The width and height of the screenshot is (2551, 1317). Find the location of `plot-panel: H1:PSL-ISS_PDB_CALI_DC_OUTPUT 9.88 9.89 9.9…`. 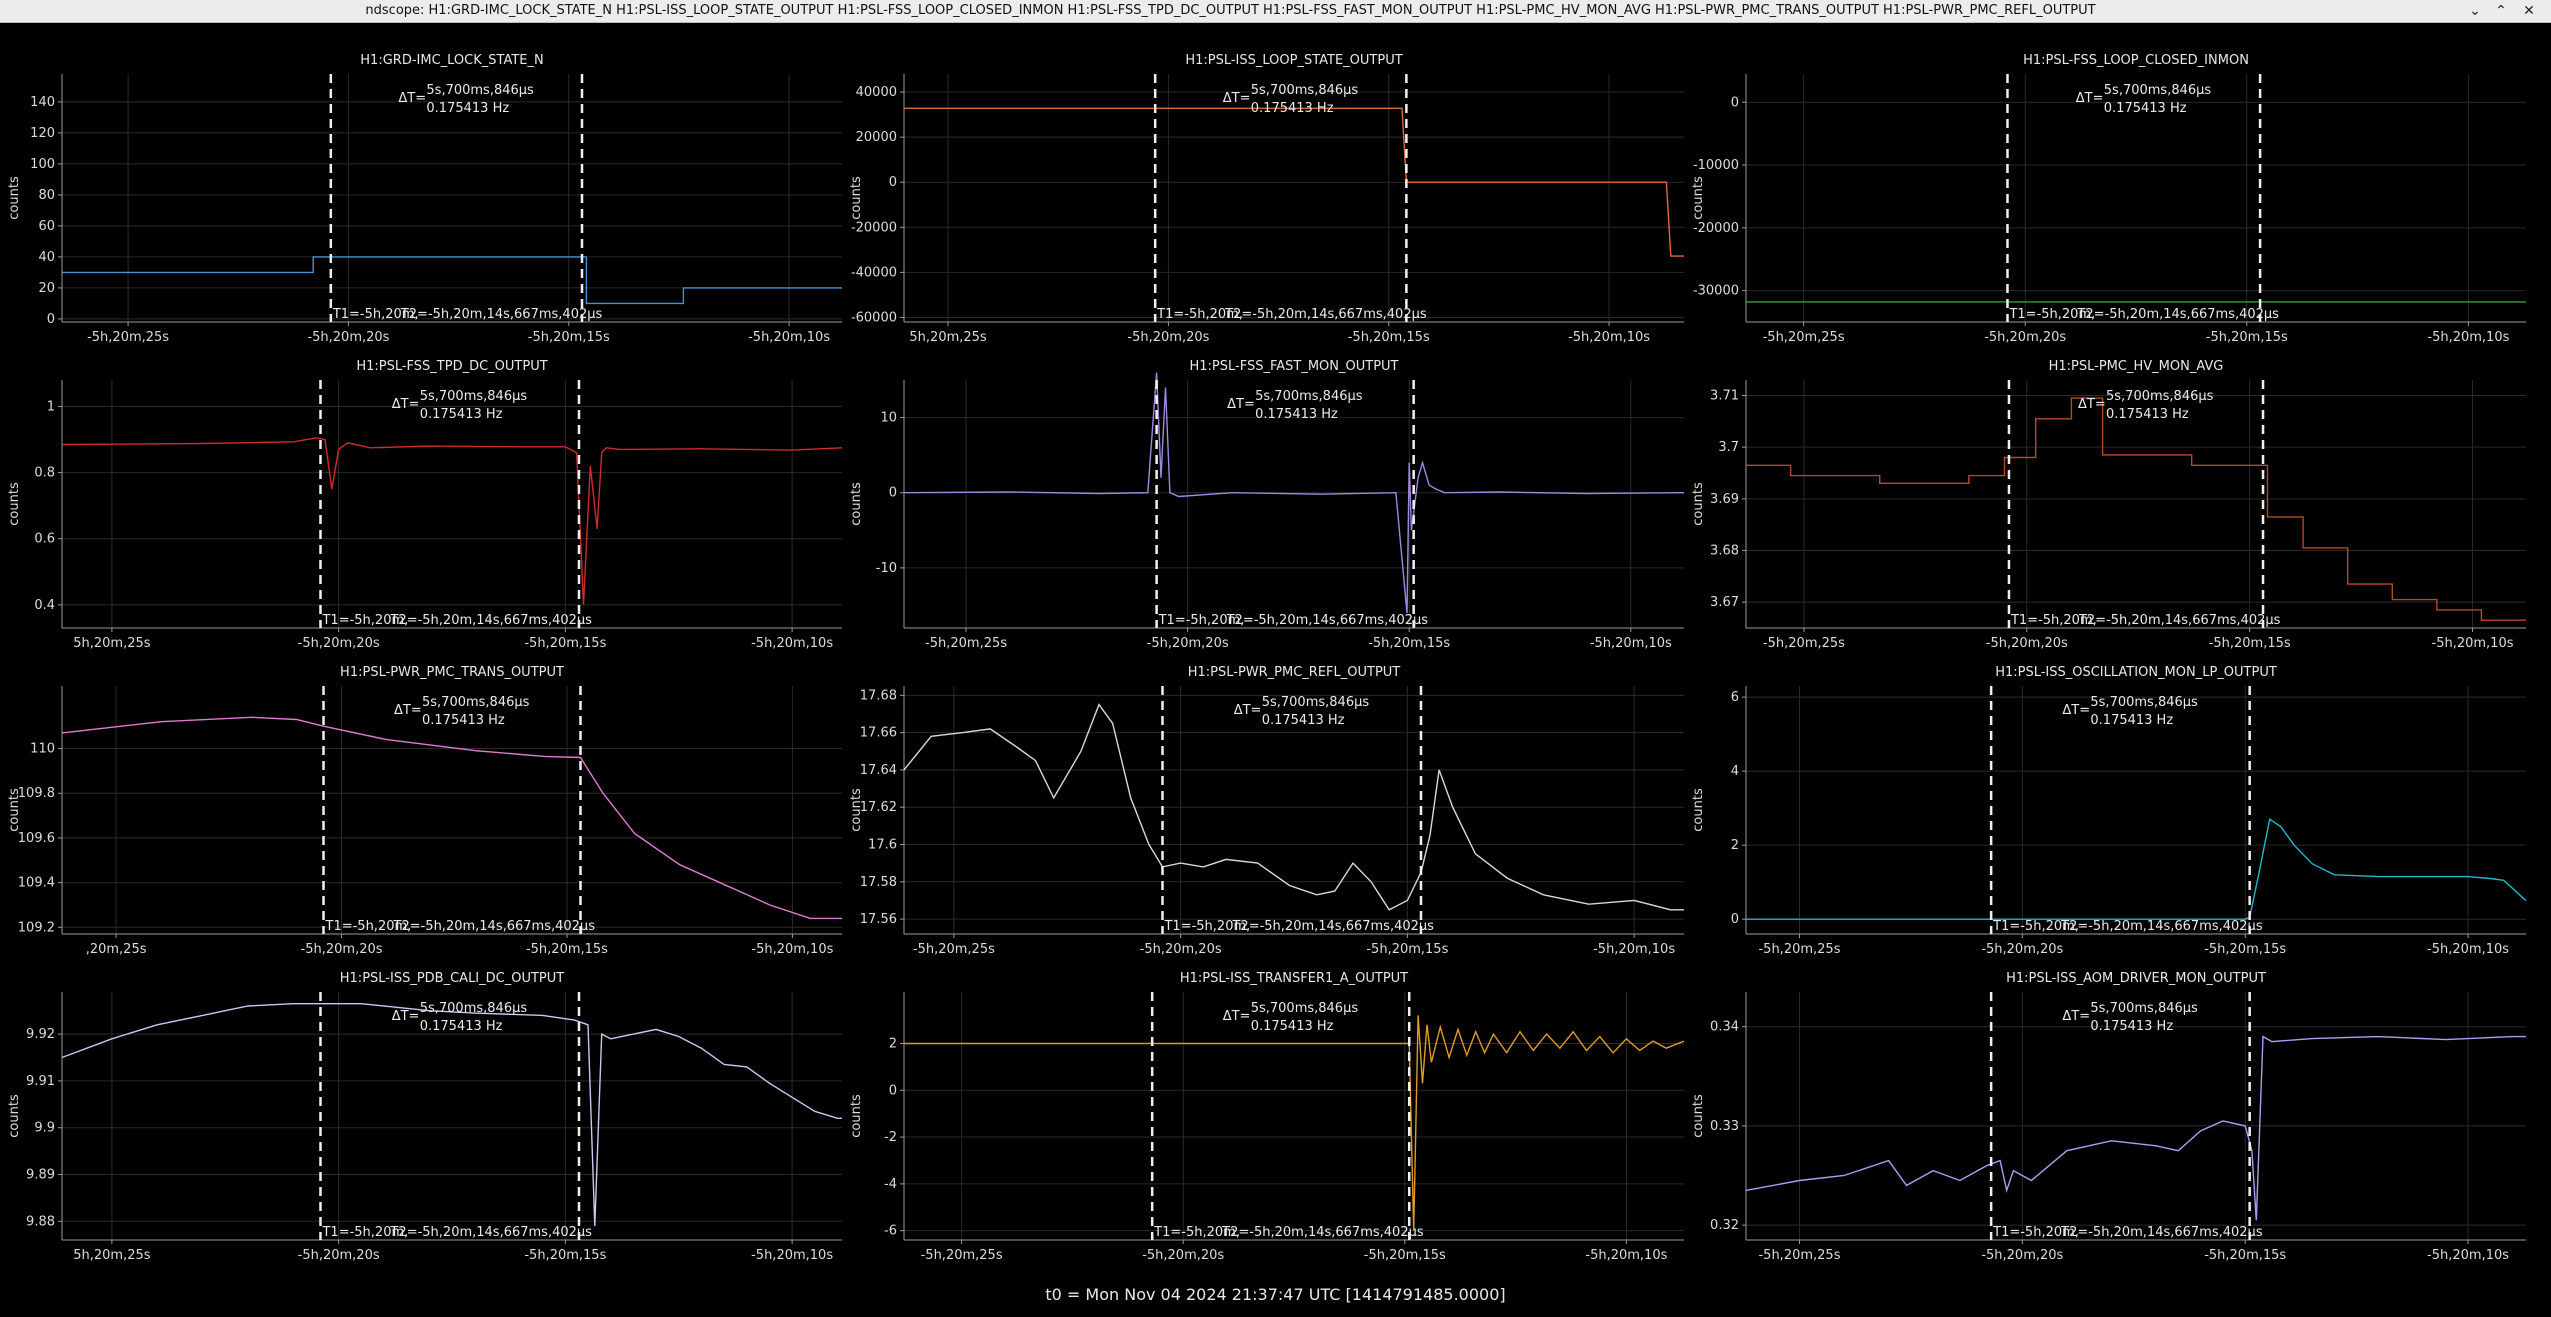

plot-panel: H1:PSL-ISS_PDB_CALI_DC_OUTPUT 9.88 9.89 9.9… is located at coordinates (424, 1117).